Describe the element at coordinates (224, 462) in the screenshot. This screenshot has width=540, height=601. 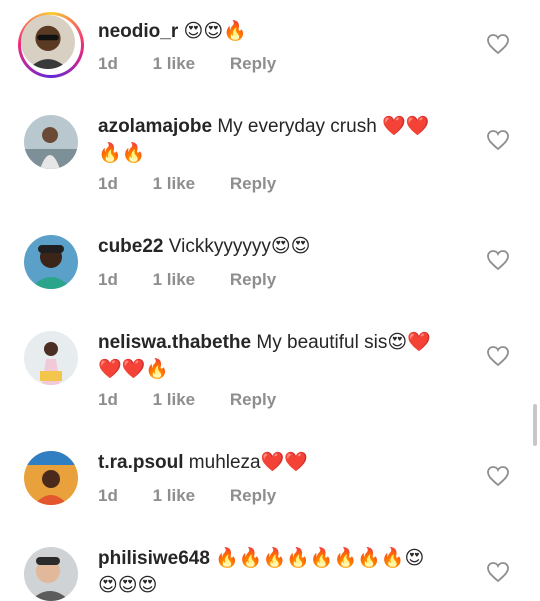
I see `comment-body: muhleza` at that location.